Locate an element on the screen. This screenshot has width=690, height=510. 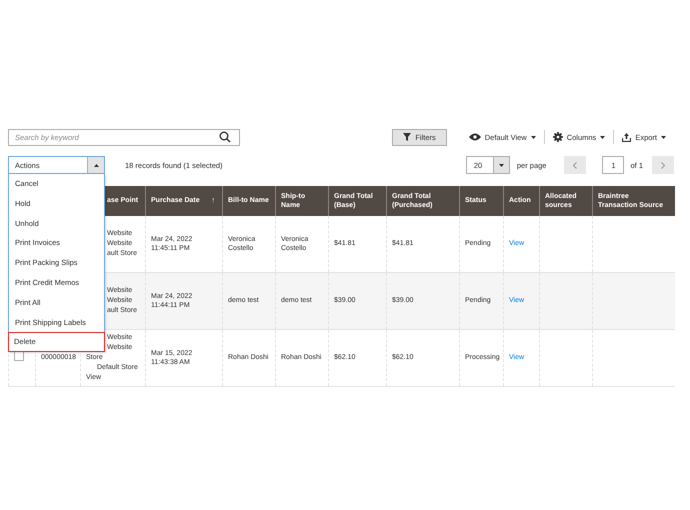
export-icon is located at coordinates (627, 137).